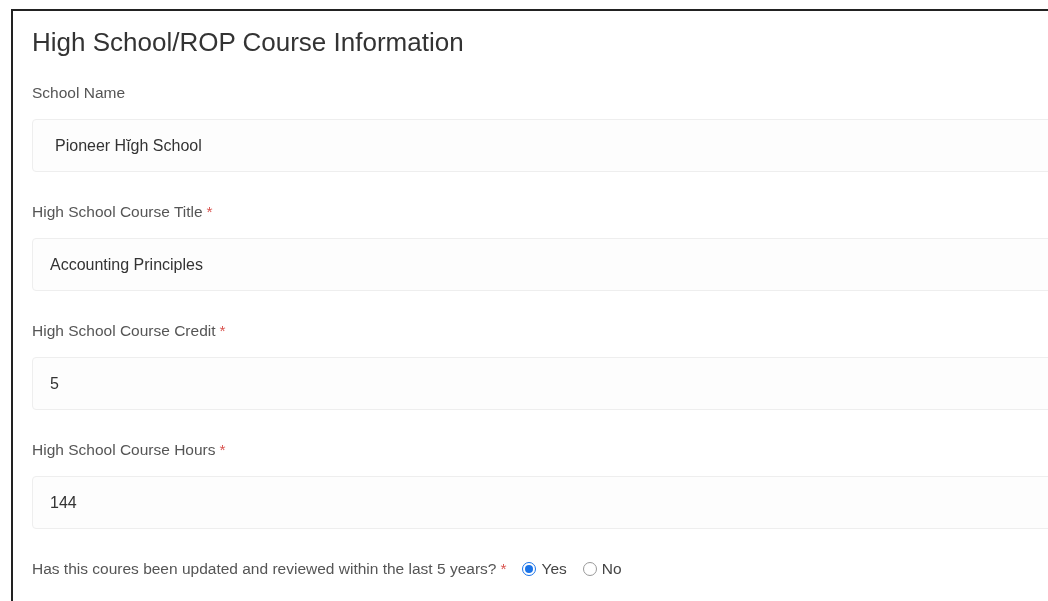 This screenshot has width=1048, height=601. What do you see at coordinates (124, 331) in the screenshot?
I see `field-label: High School Course Credit` at bounding box center [124, 331].